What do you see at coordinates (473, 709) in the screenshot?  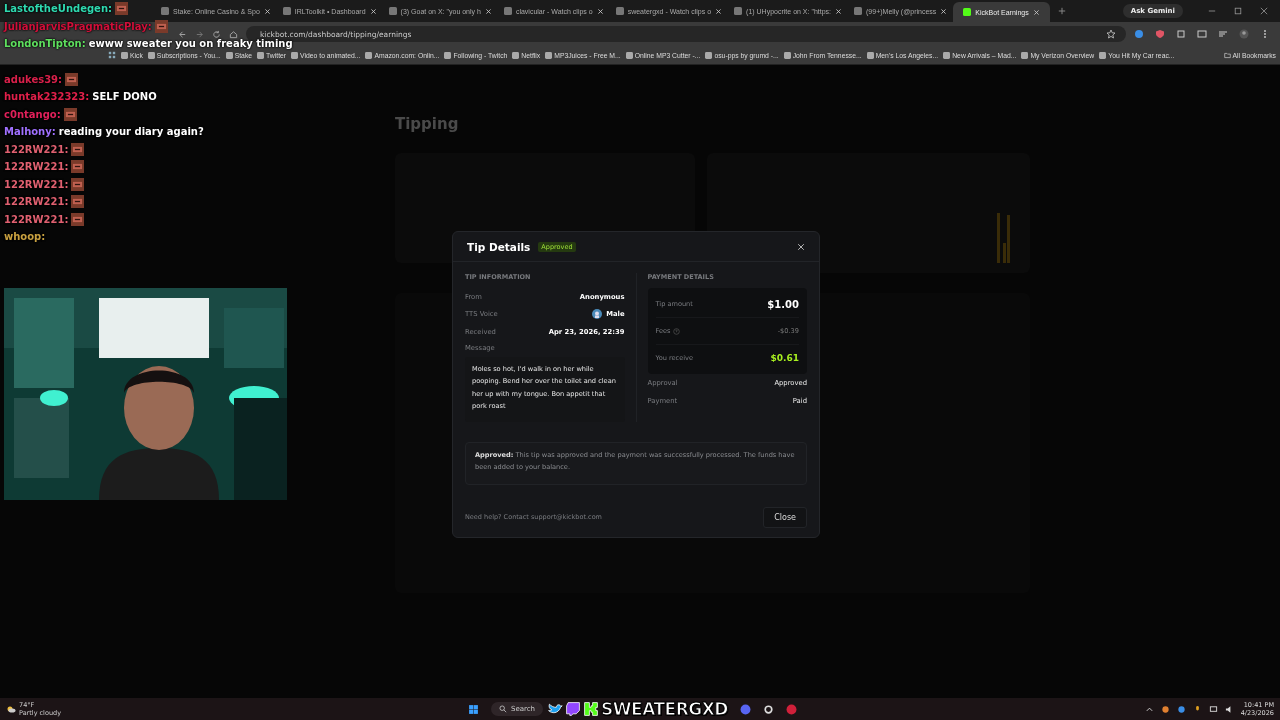 I see `windows-logo-icon` at bounding box center [473, 709].